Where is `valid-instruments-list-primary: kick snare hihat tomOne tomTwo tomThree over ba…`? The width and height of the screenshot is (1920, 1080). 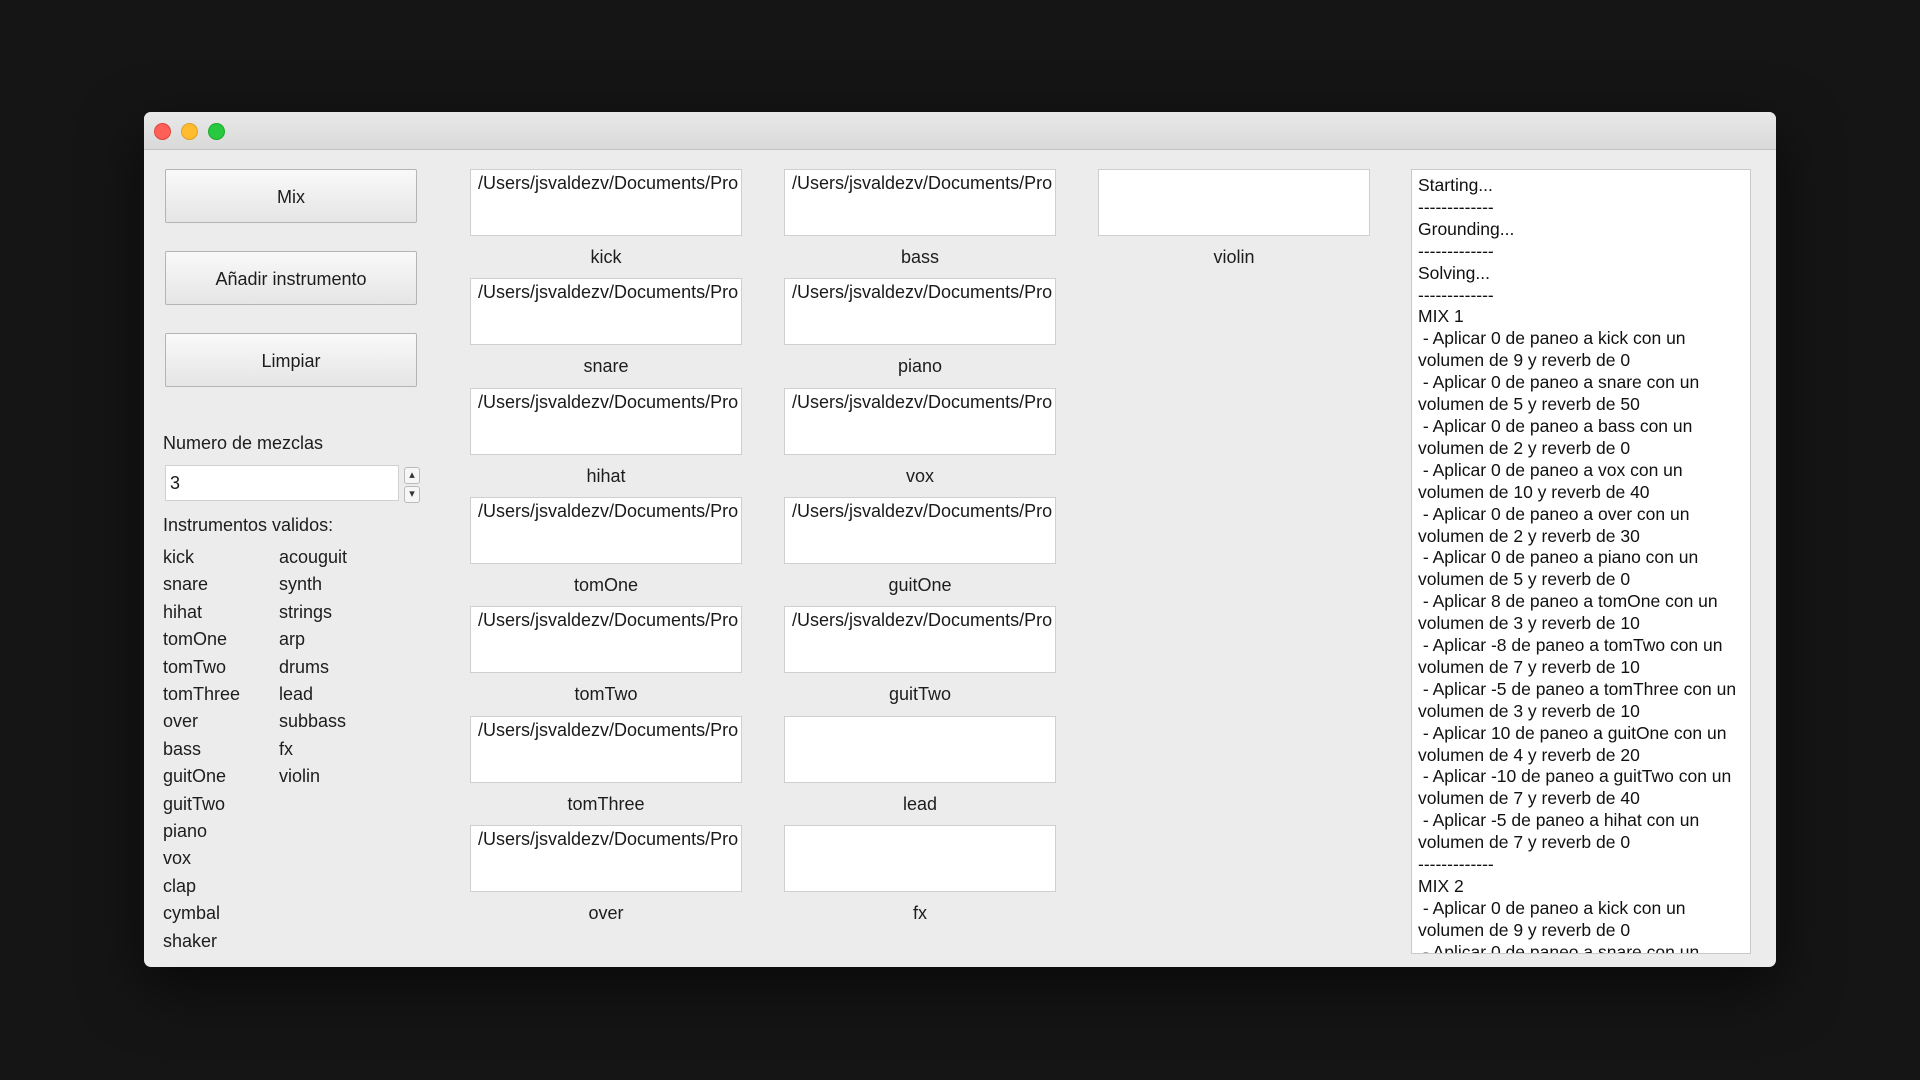 valid-instruments-list-primary: kick snare hihat tomOne tomTwo tomThree over ba… is located at coordinates (201, 749).